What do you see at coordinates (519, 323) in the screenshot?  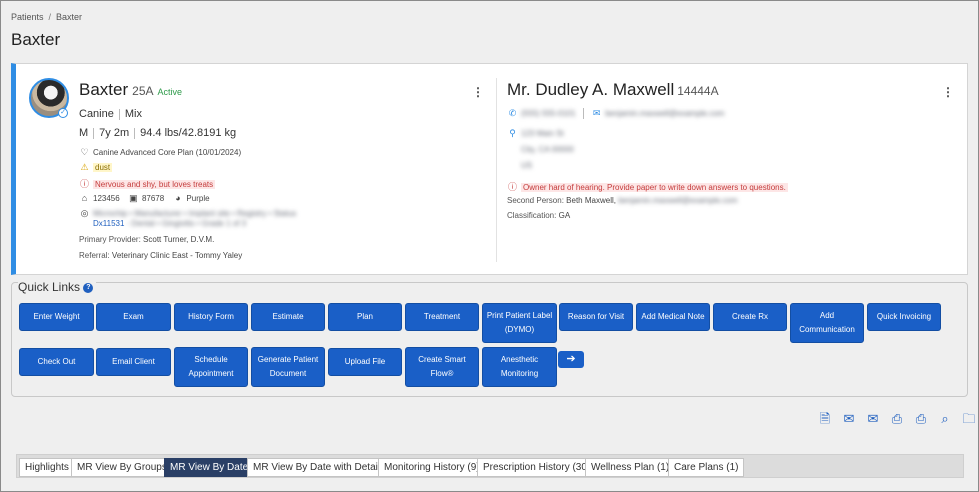 I see `print-patient-label-button: Print Patient Label (DYMO)` at bounding box center [519, 323].